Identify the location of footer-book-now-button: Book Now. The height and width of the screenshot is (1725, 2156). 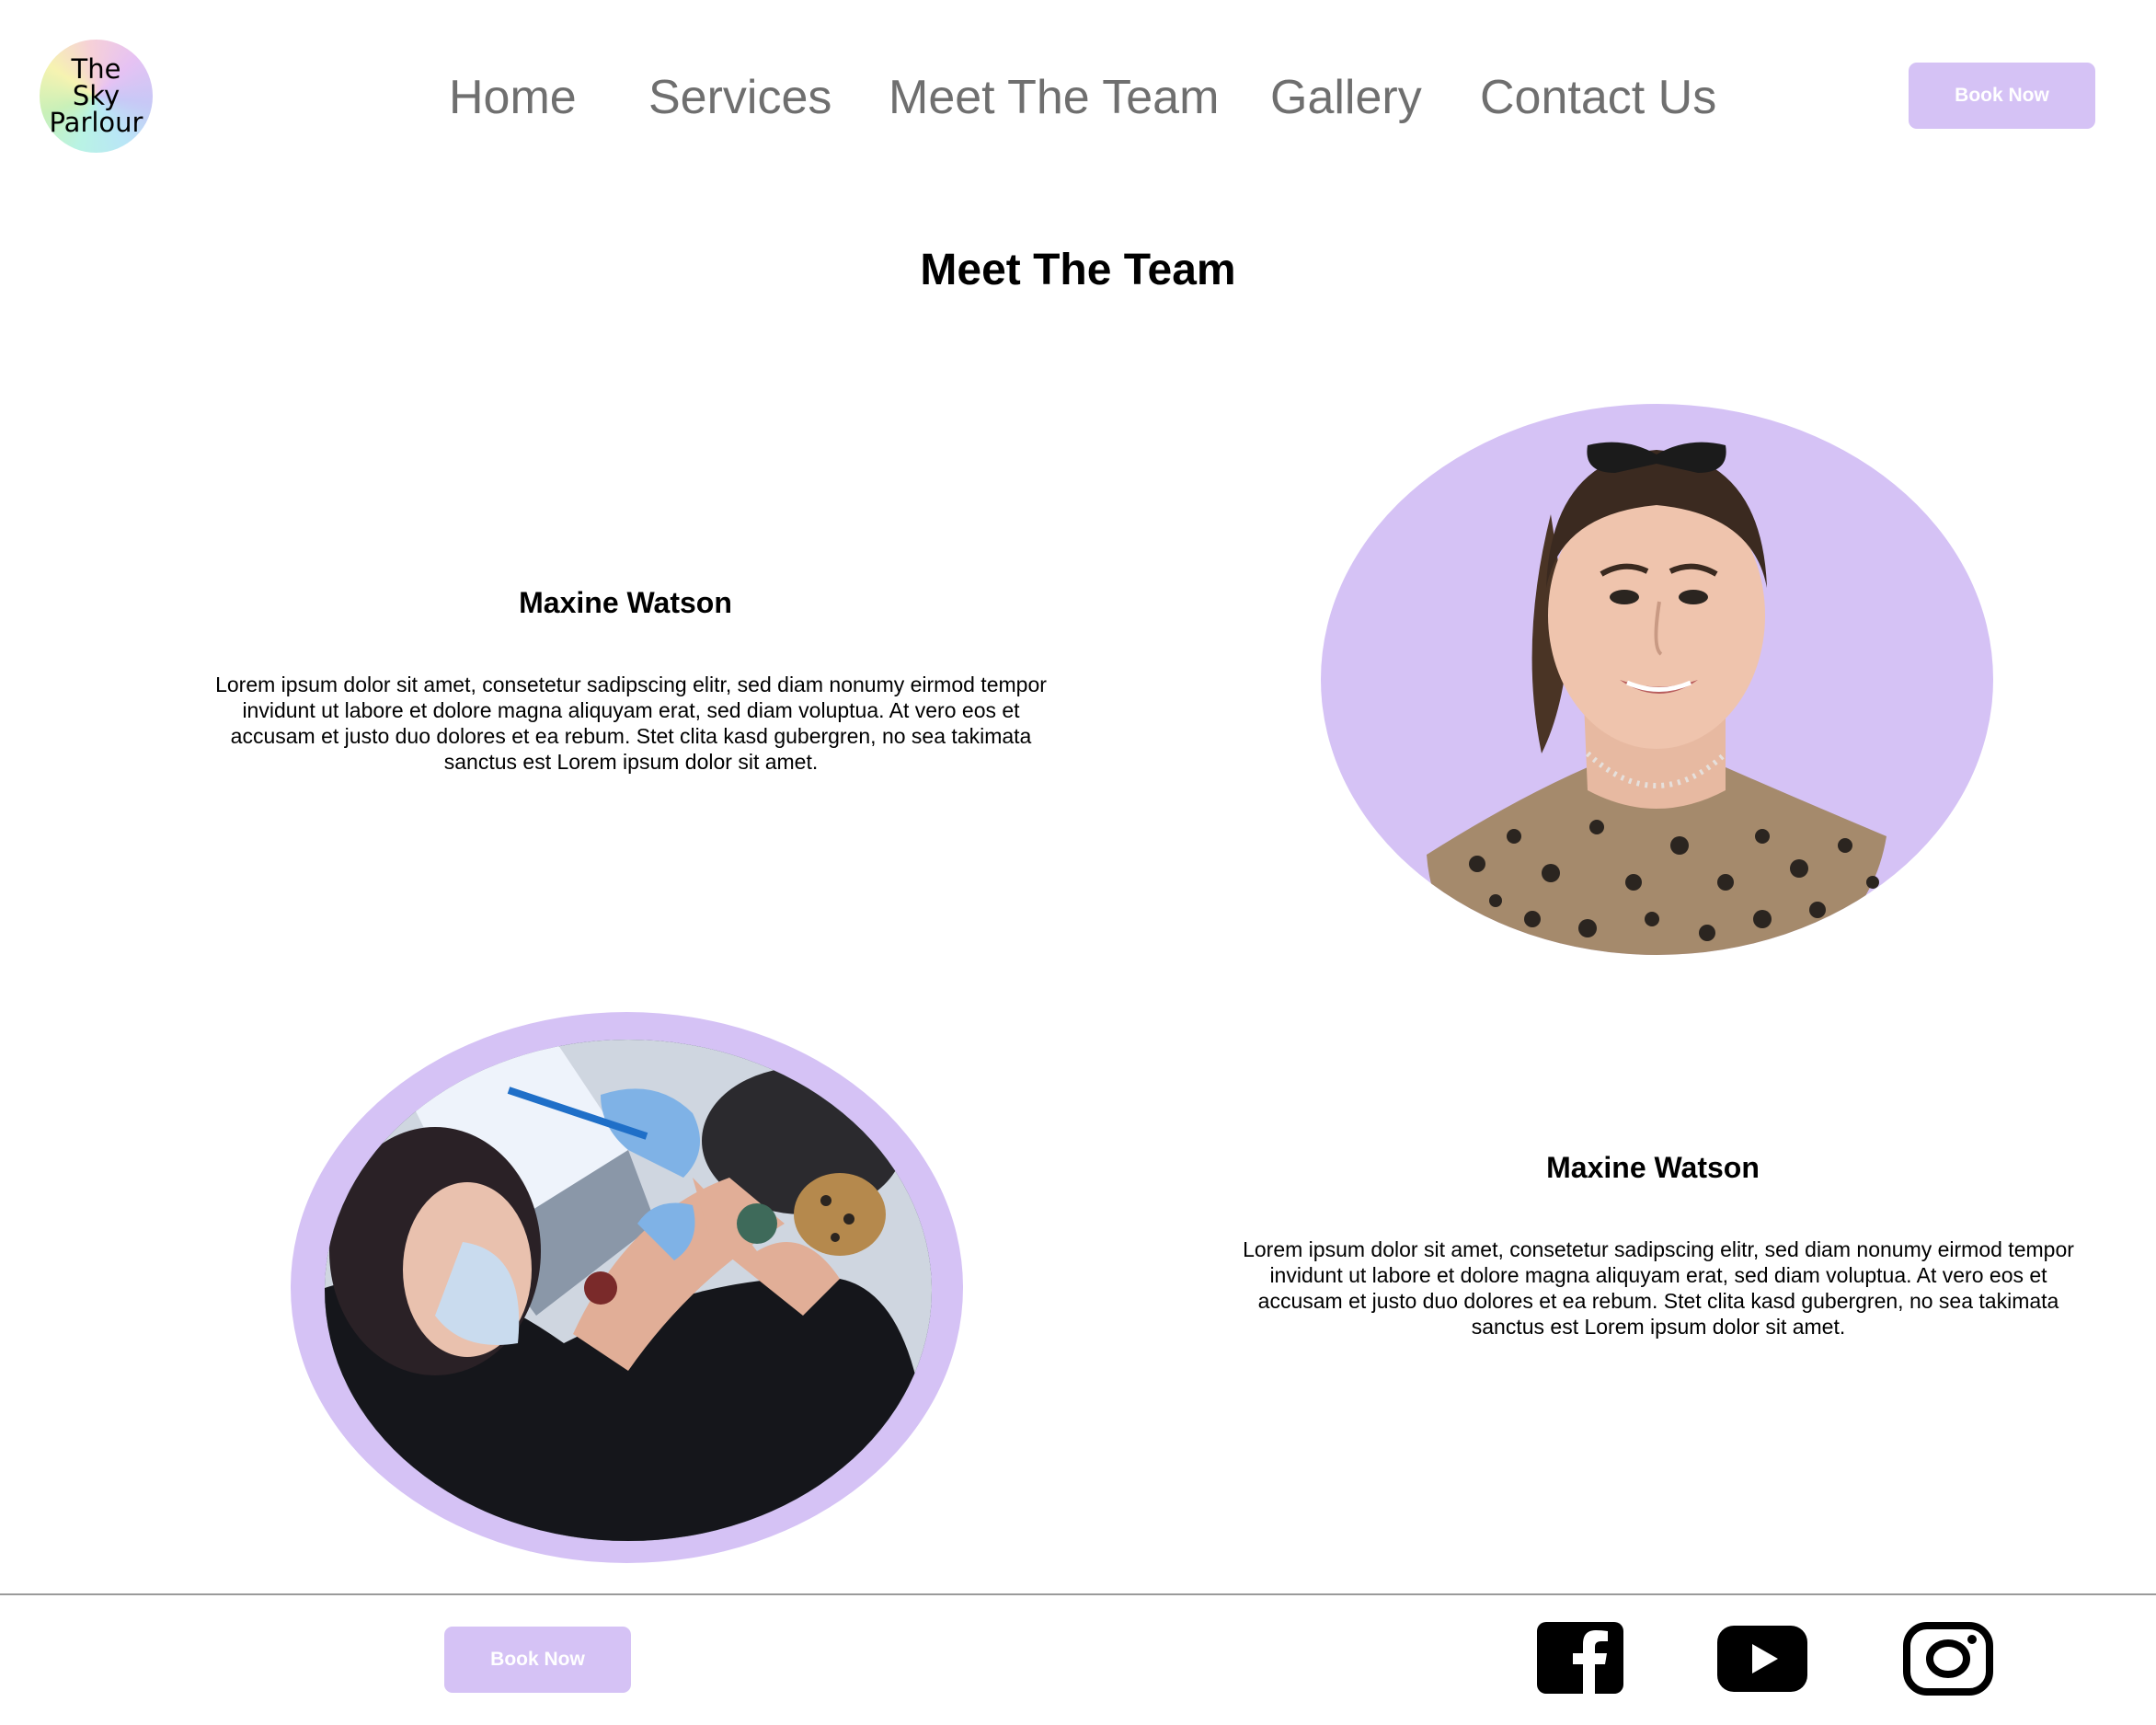
(537, 1660).